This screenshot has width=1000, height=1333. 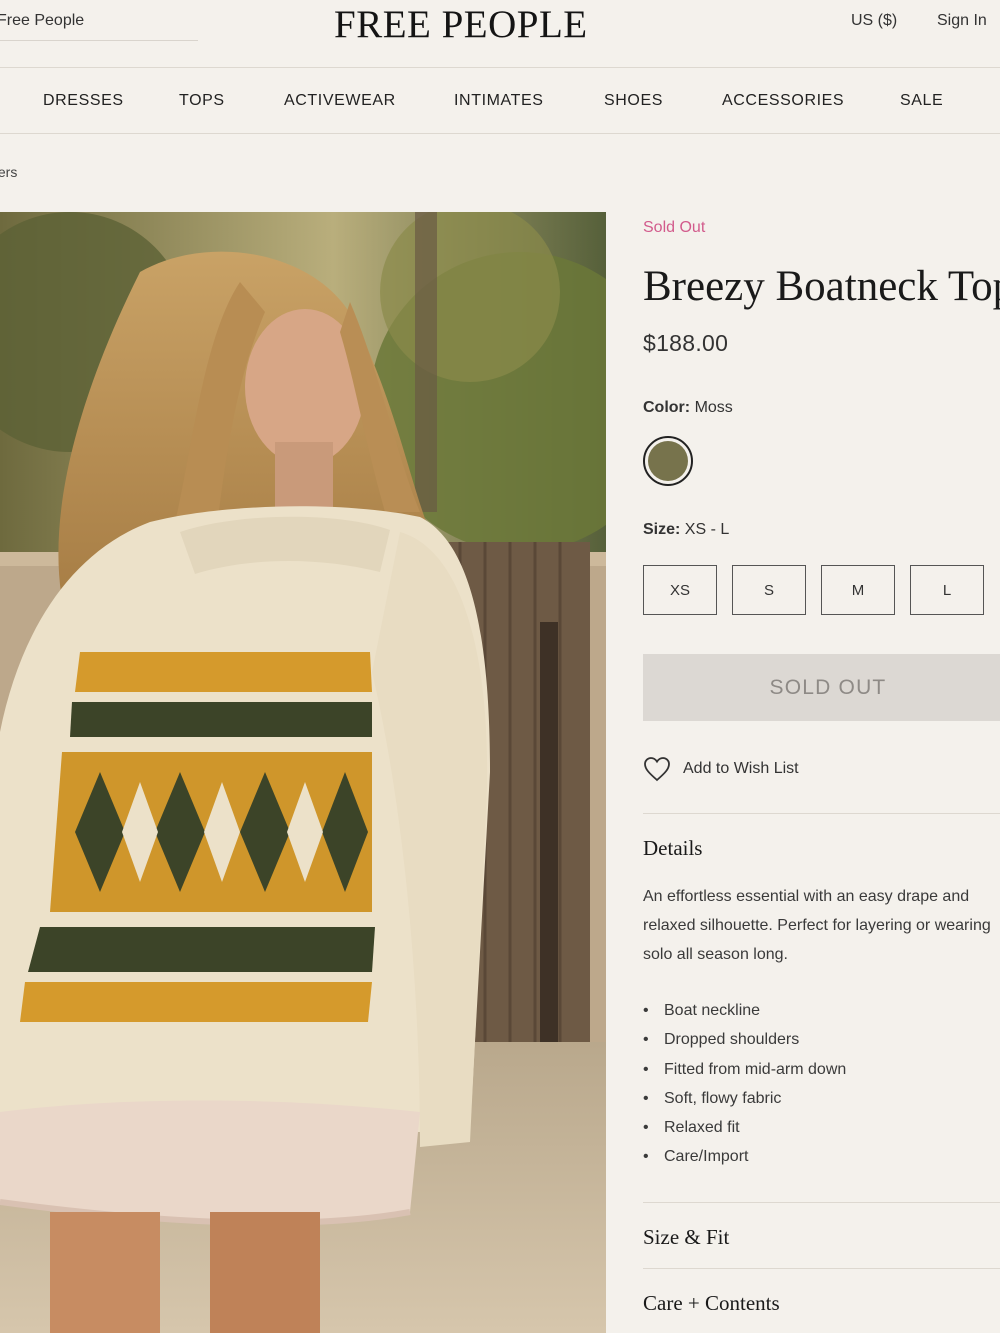 I want to click on nav-tops: TOPS, so click(x=202, y=101).